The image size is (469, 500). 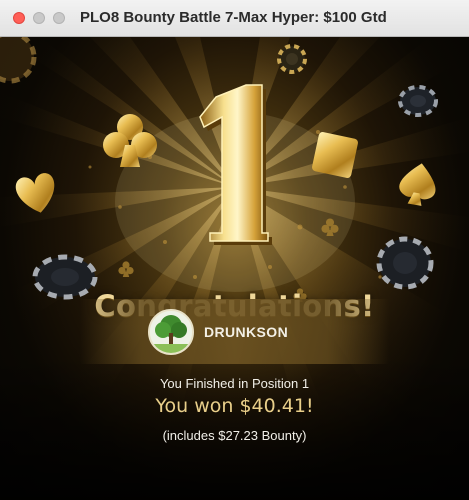 I want to click on close-window-button, so click(x=19, y=18).